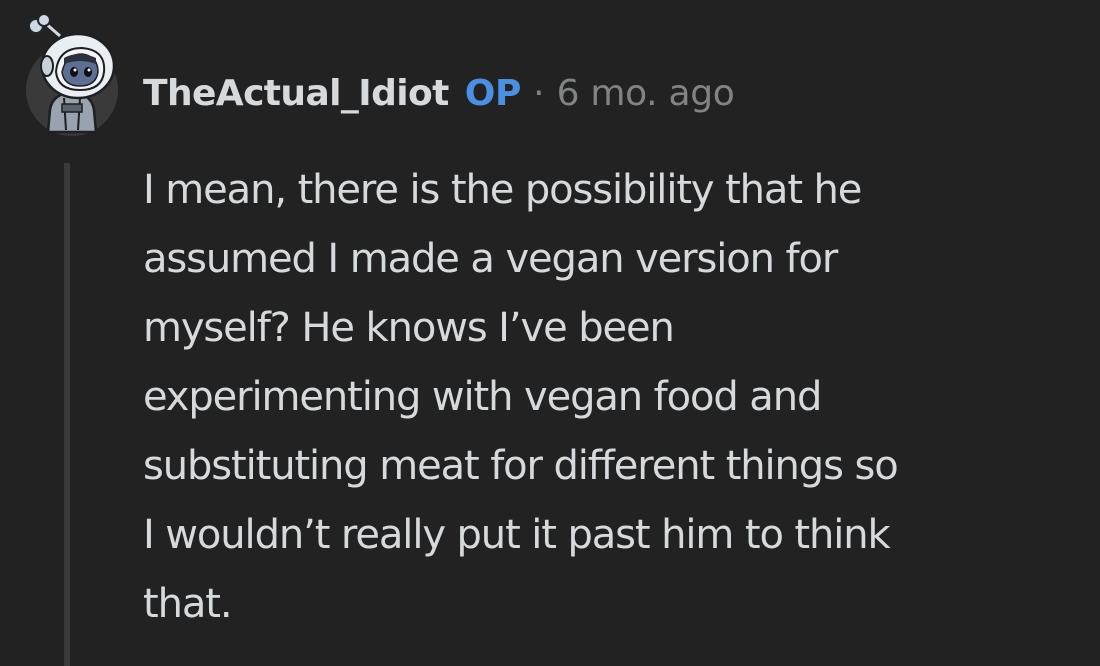 This screenshot has width=1100, height=666. I want to click on comment-timestamp: 6 mo. ago, so click(646, 94).